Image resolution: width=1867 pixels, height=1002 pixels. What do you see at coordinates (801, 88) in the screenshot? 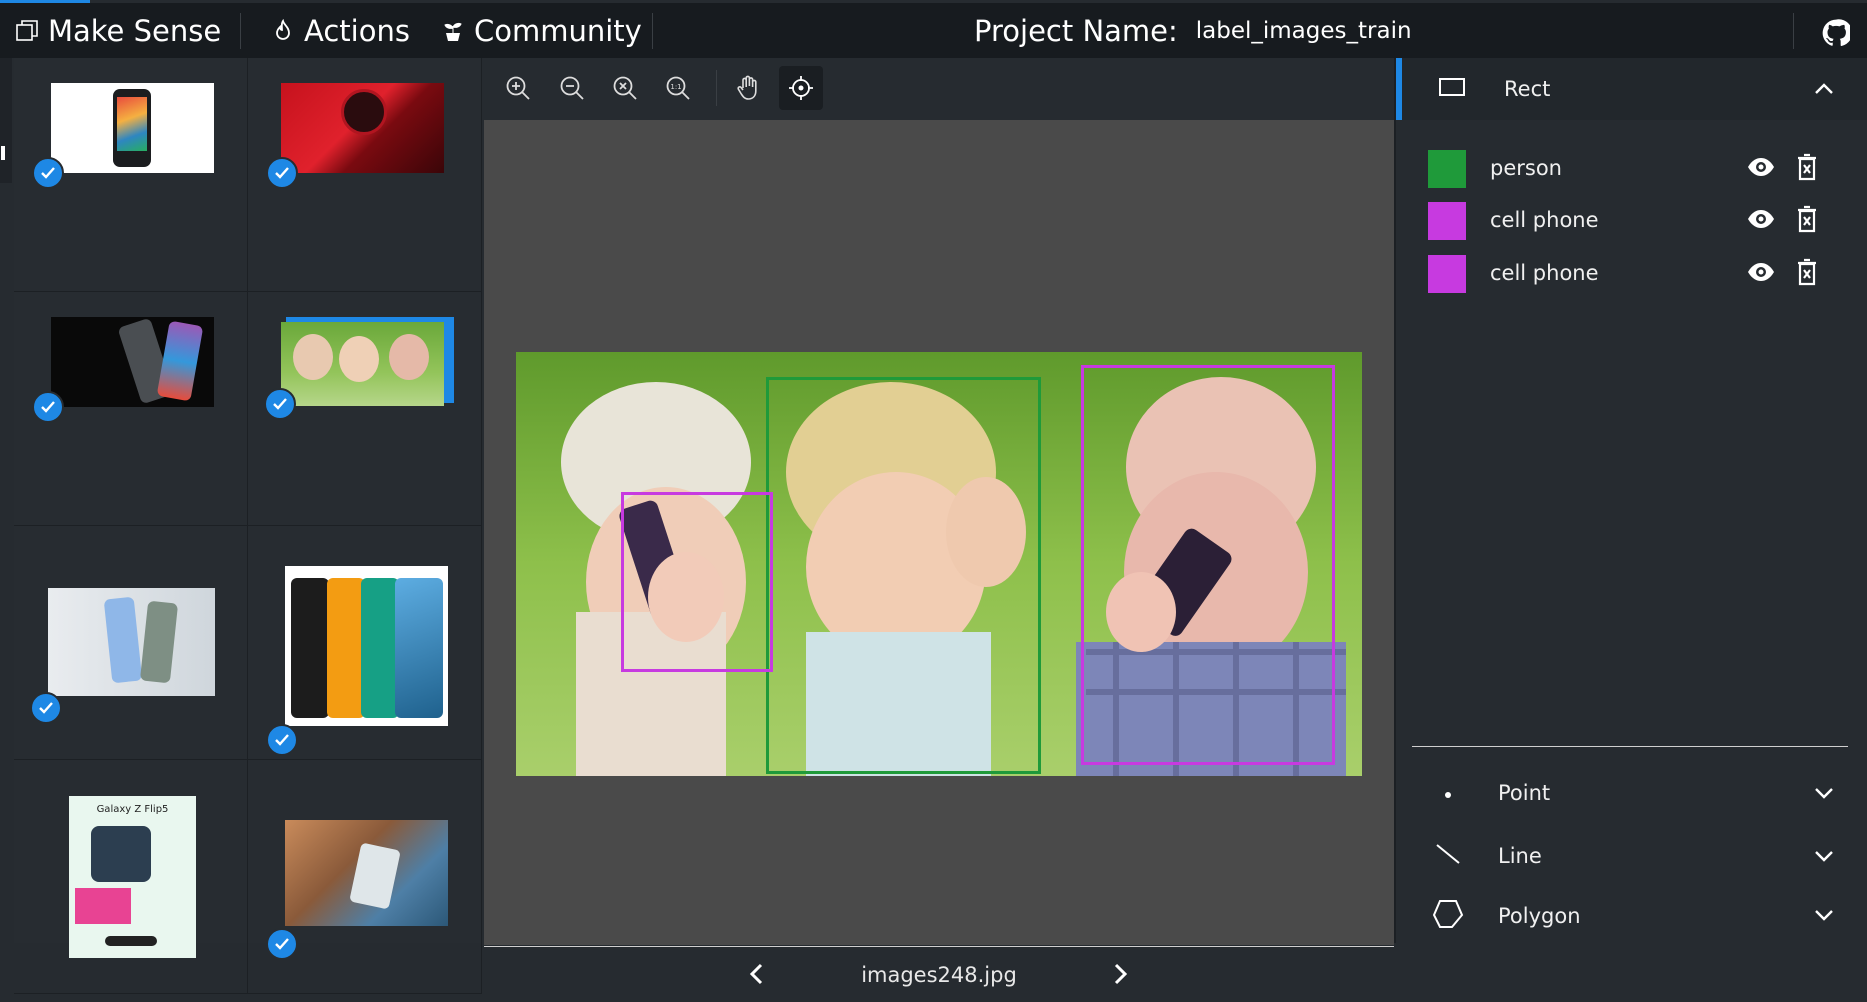
I see `crosshair-icon` at bounding box center [801, 88].